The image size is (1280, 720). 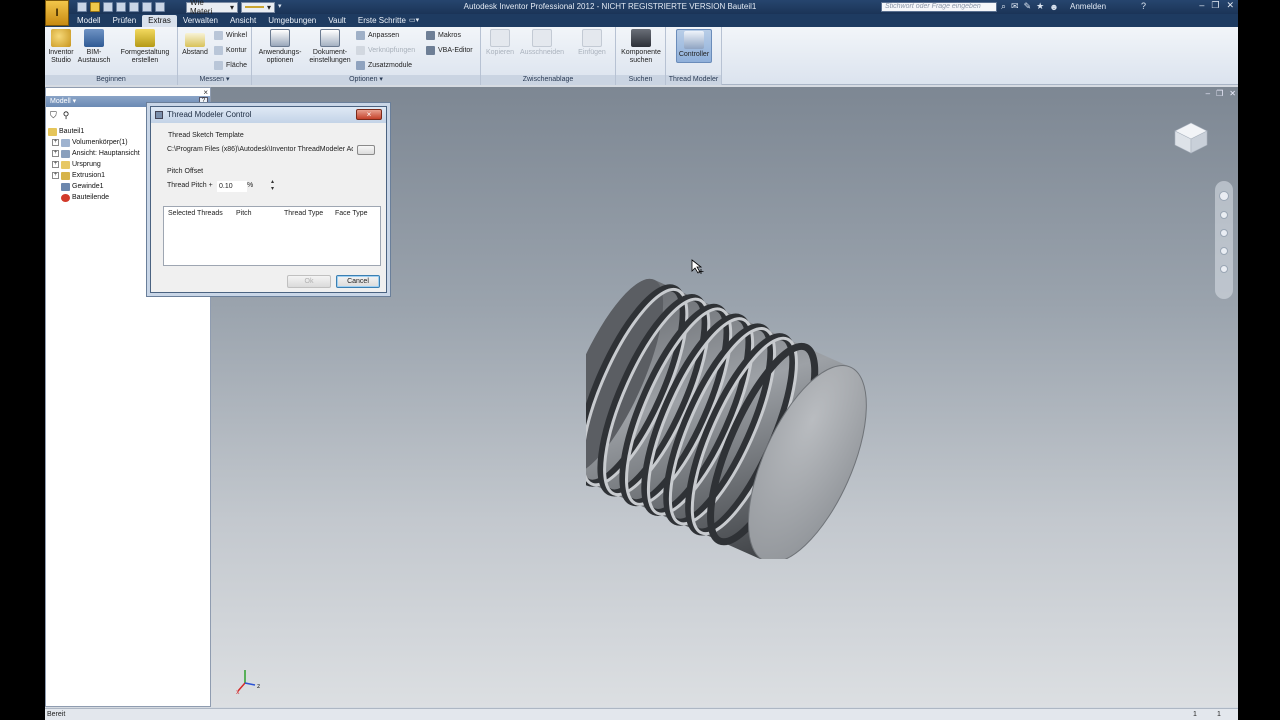 I want to click on redo-icon, so click(x=134, y=7).